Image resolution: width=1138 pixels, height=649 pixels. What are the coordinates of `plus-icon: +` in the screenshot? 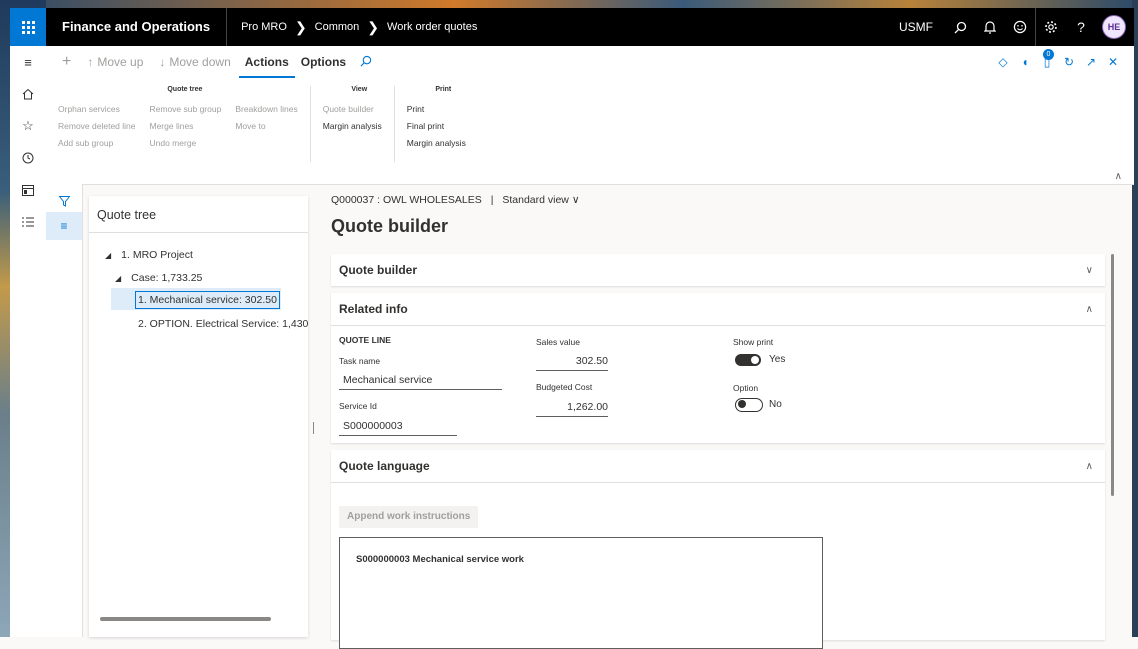 It's located at (67, 61).